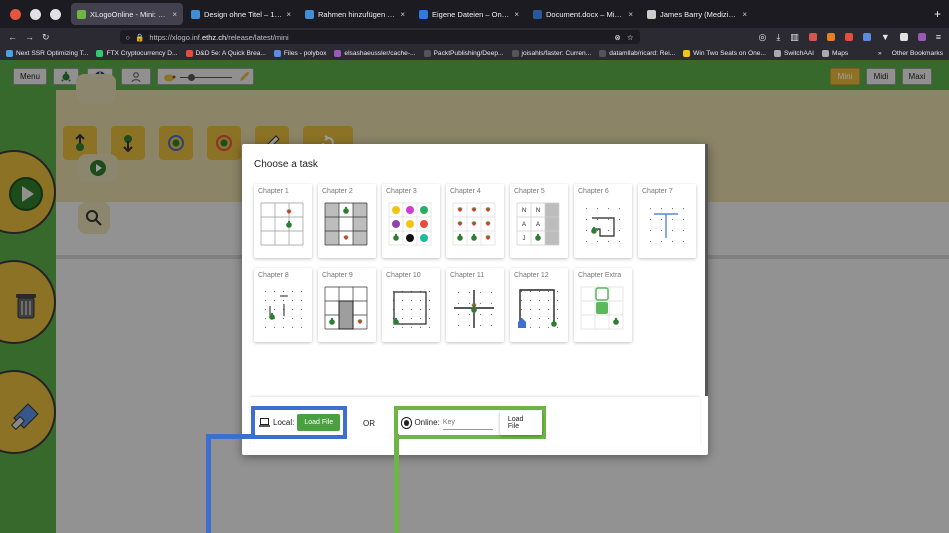 The image size is (949, 533). I want to click on grid-letter: N, so click(524, 211).